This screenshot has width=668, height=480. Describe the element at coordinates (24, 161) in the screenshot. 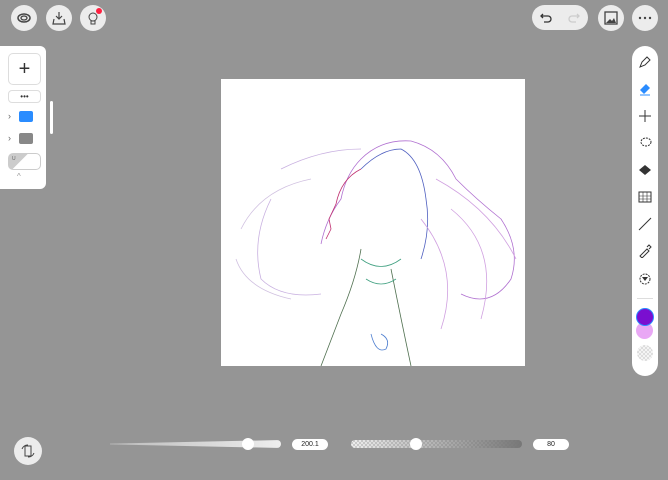

I see `layer-thumbnail: U` at that location.